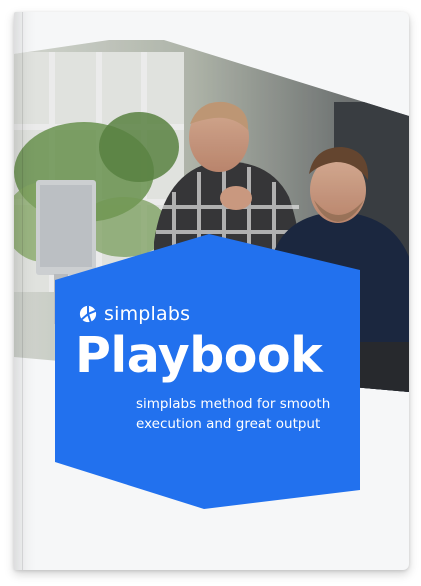 Image resolution: width=421 pixels, height=586 pixels. What do you see at coordinates (88, 314) in the screenshot?
I see `simplabs-logo-icon` at bounding box center [88, 314].